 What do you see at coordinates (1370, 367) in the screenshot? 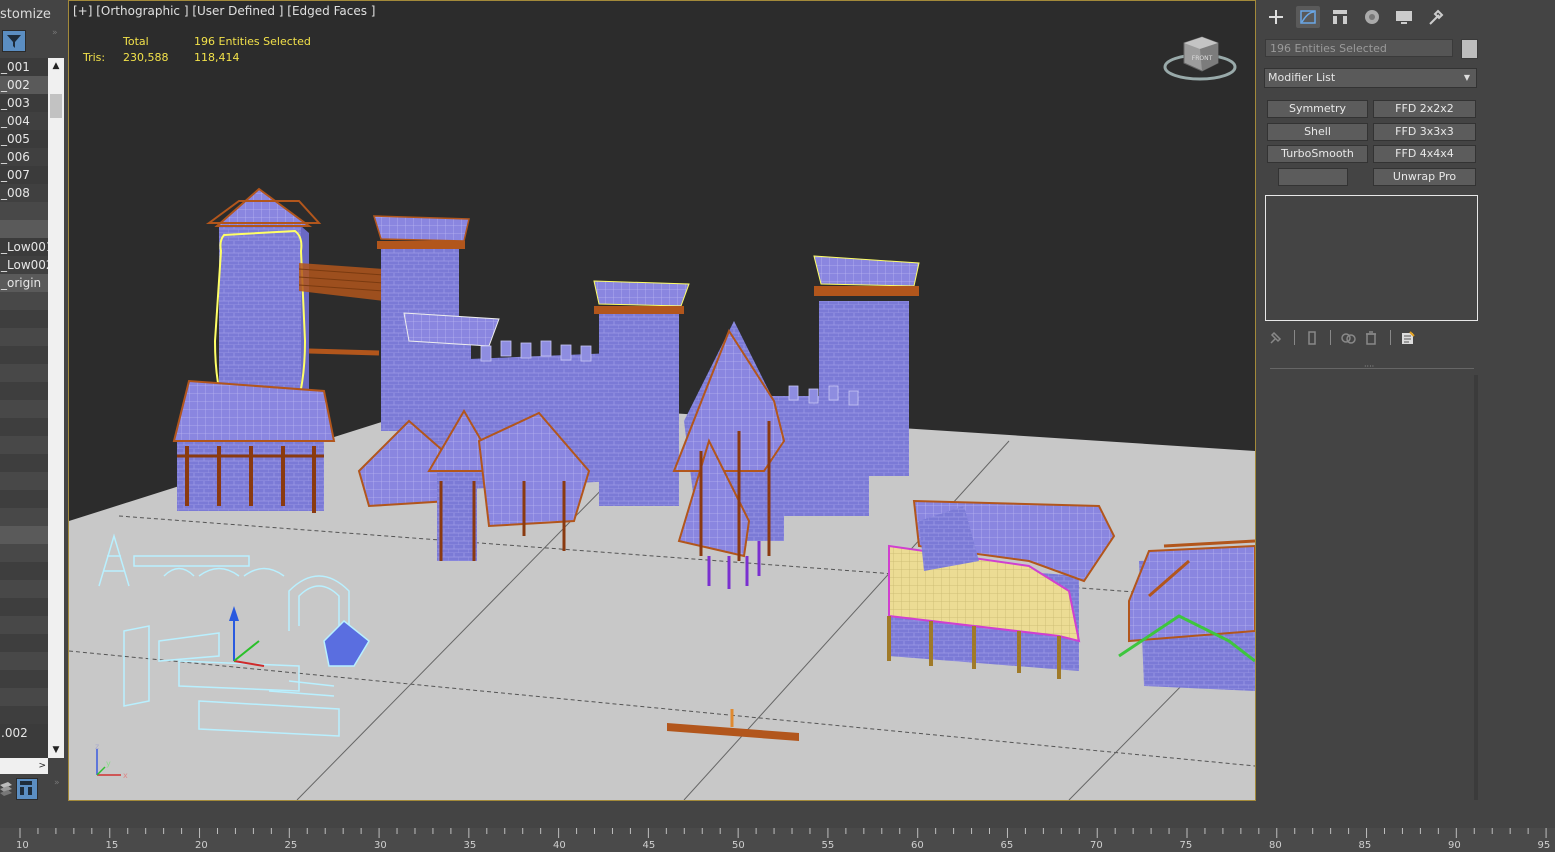
I see `rollout-grip-icon: ····` at bounding box center [1370, 367].